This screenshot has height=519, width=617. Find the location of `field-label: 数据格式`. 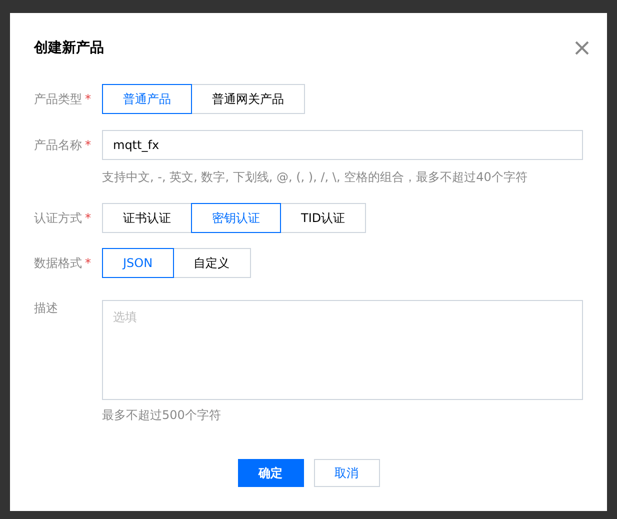

field-label: 数据格式 is located at coordinates (58, 263).